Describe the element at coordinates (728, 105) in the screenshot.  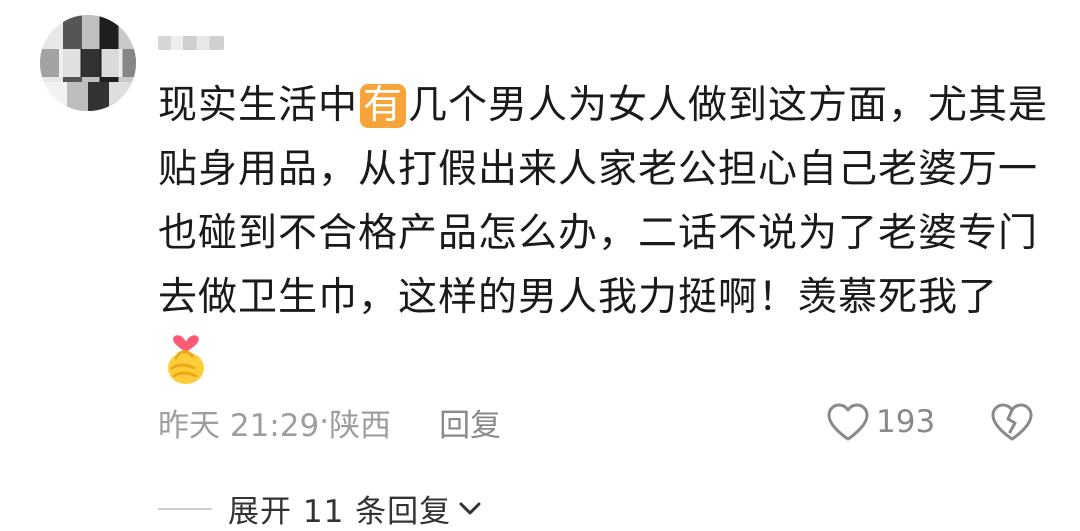
I see `comment-text: 几个男人为女人做到这方面，尤其是` at that location.